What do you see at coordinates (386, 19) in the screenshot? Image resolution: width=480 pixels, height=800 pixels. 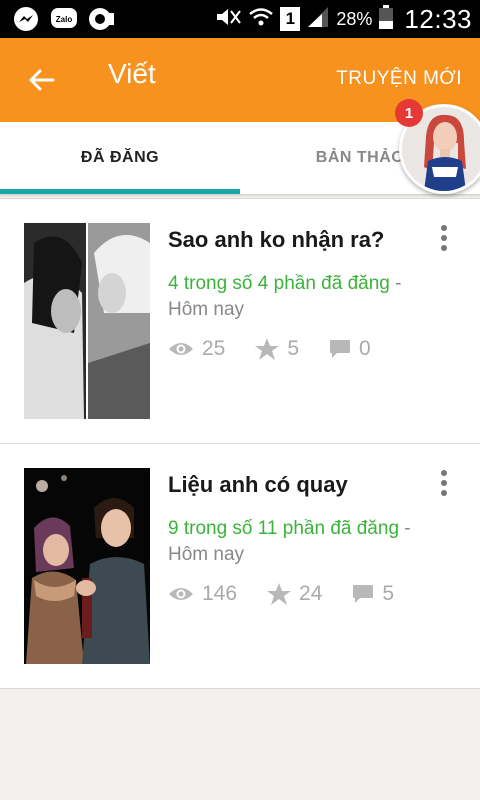 I see `battery-icon` at bounding box center [386, 19].